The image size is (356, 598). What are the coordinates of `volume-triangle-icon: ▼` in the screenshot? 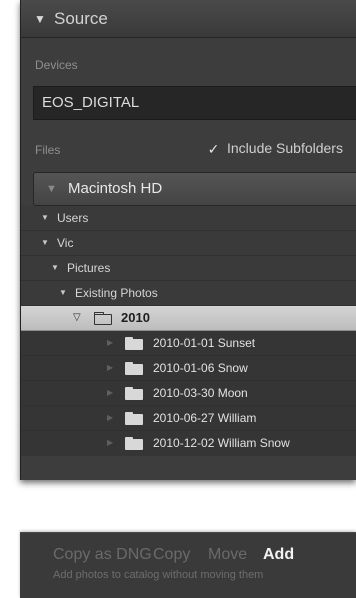 It's located at (51, 189).